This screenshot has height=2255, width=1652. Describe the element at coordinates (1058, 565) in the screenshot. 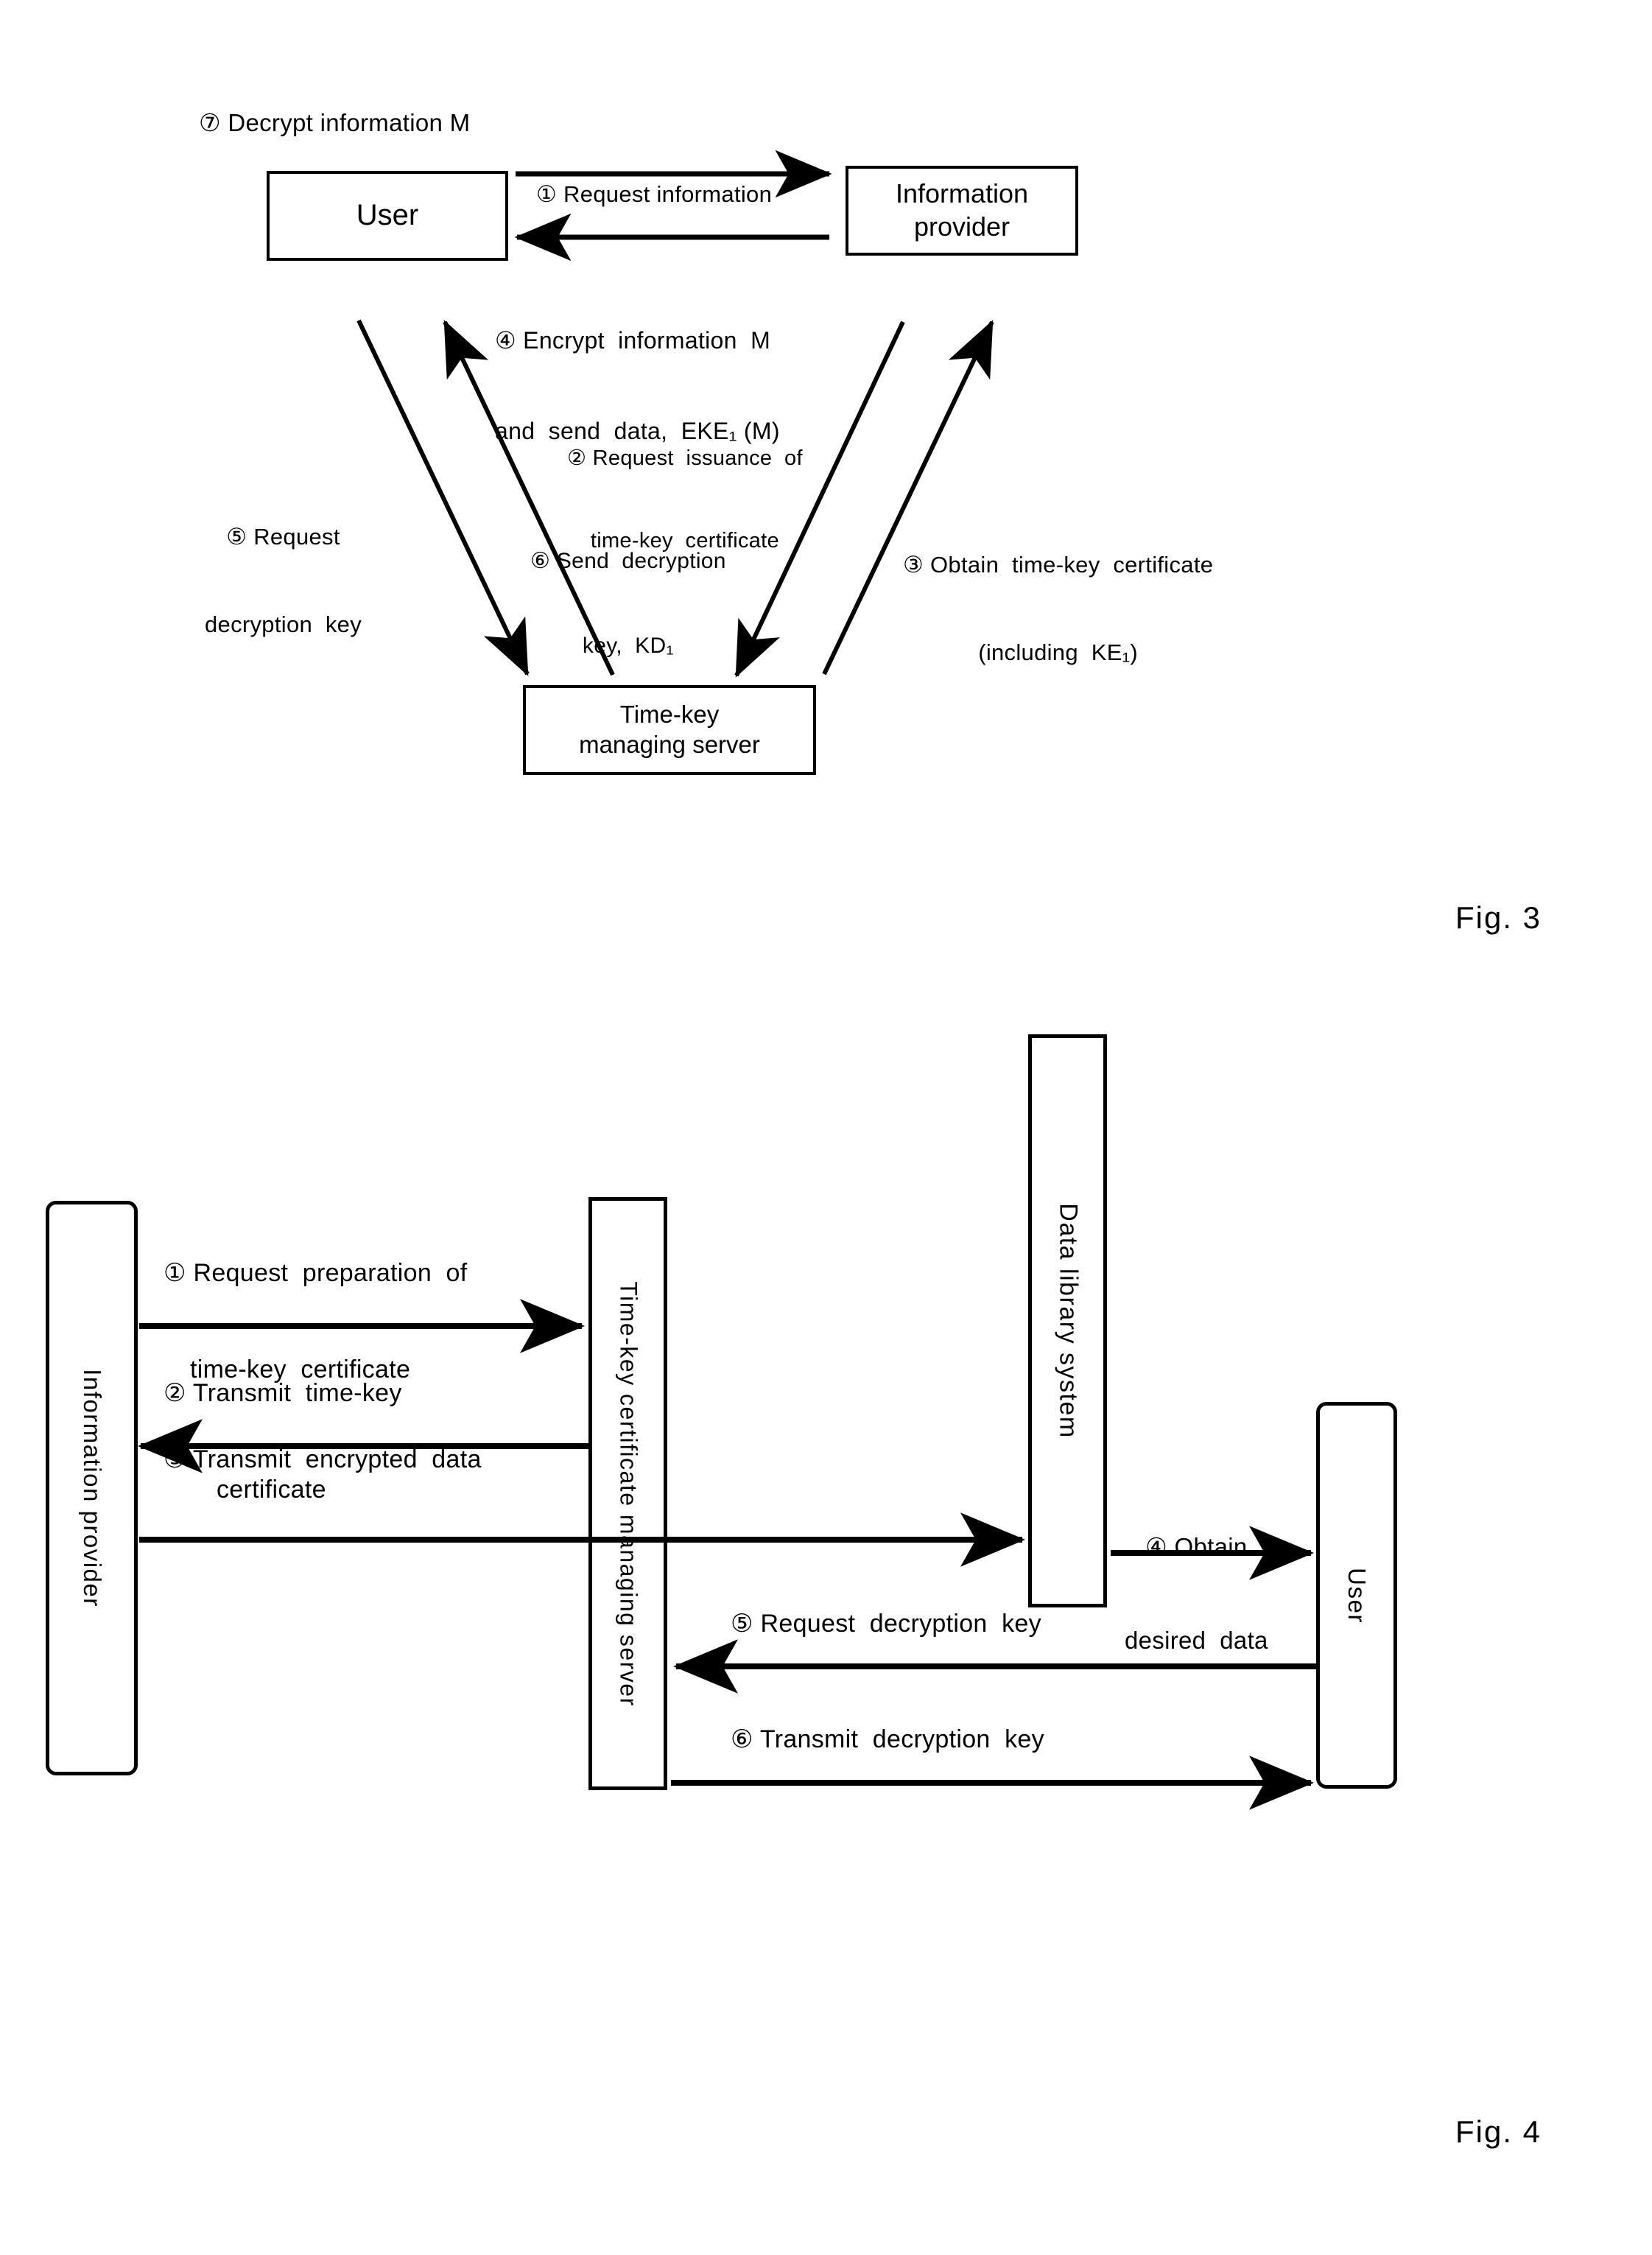

I see `fig3-step3-line1: ③ Obtain time-key certificate` at that location.